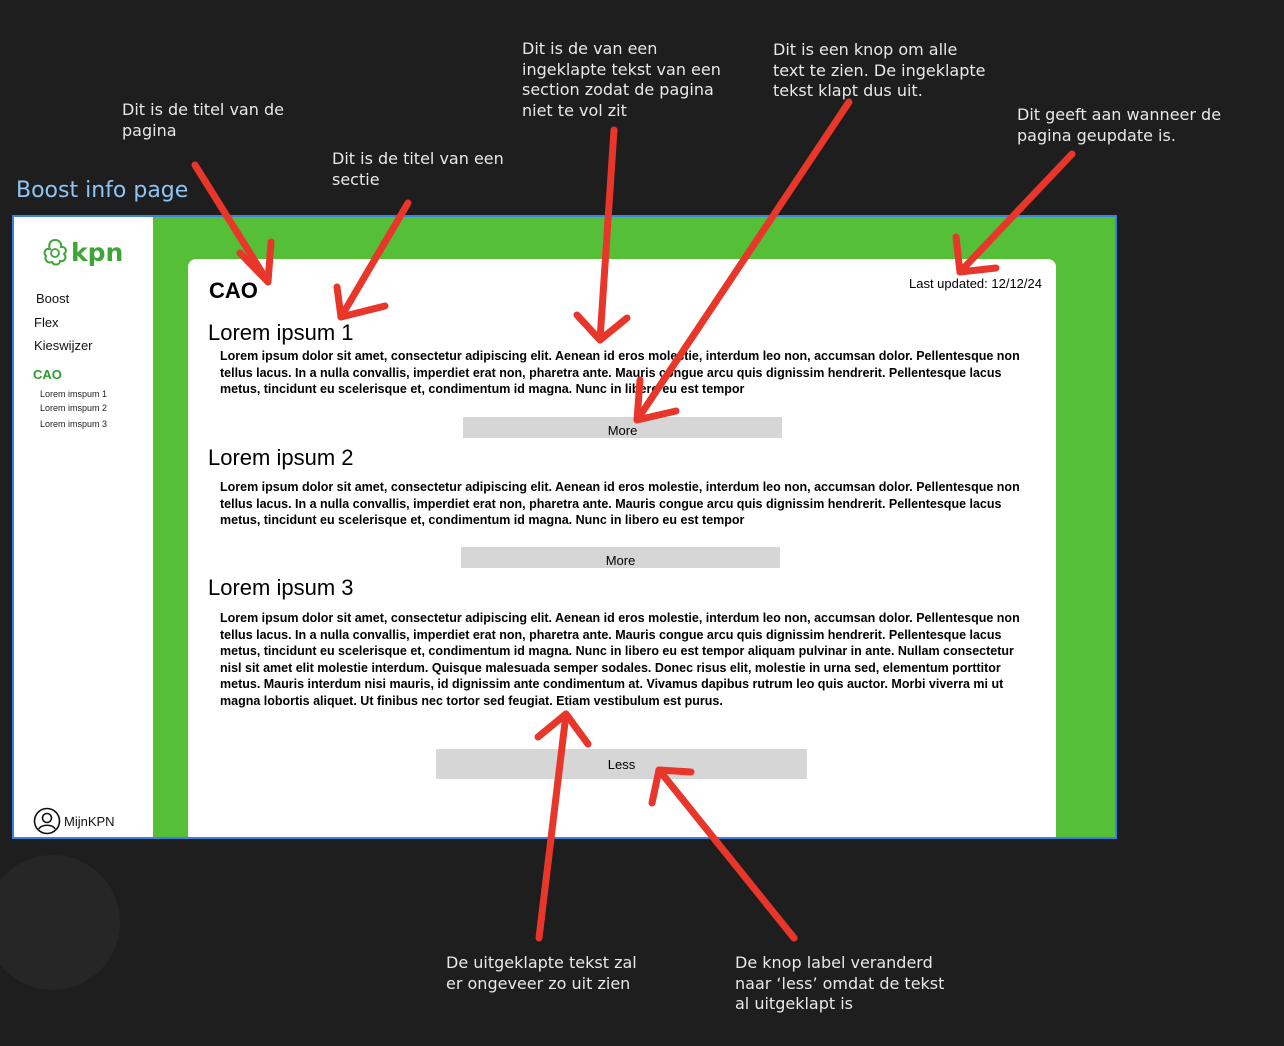 The width and height of the screenshot is (1284, 1046). What do you see at coordinates (372, 260) in the screenshot?
I see `arrow-section-title` at bounding box center [372, 260].